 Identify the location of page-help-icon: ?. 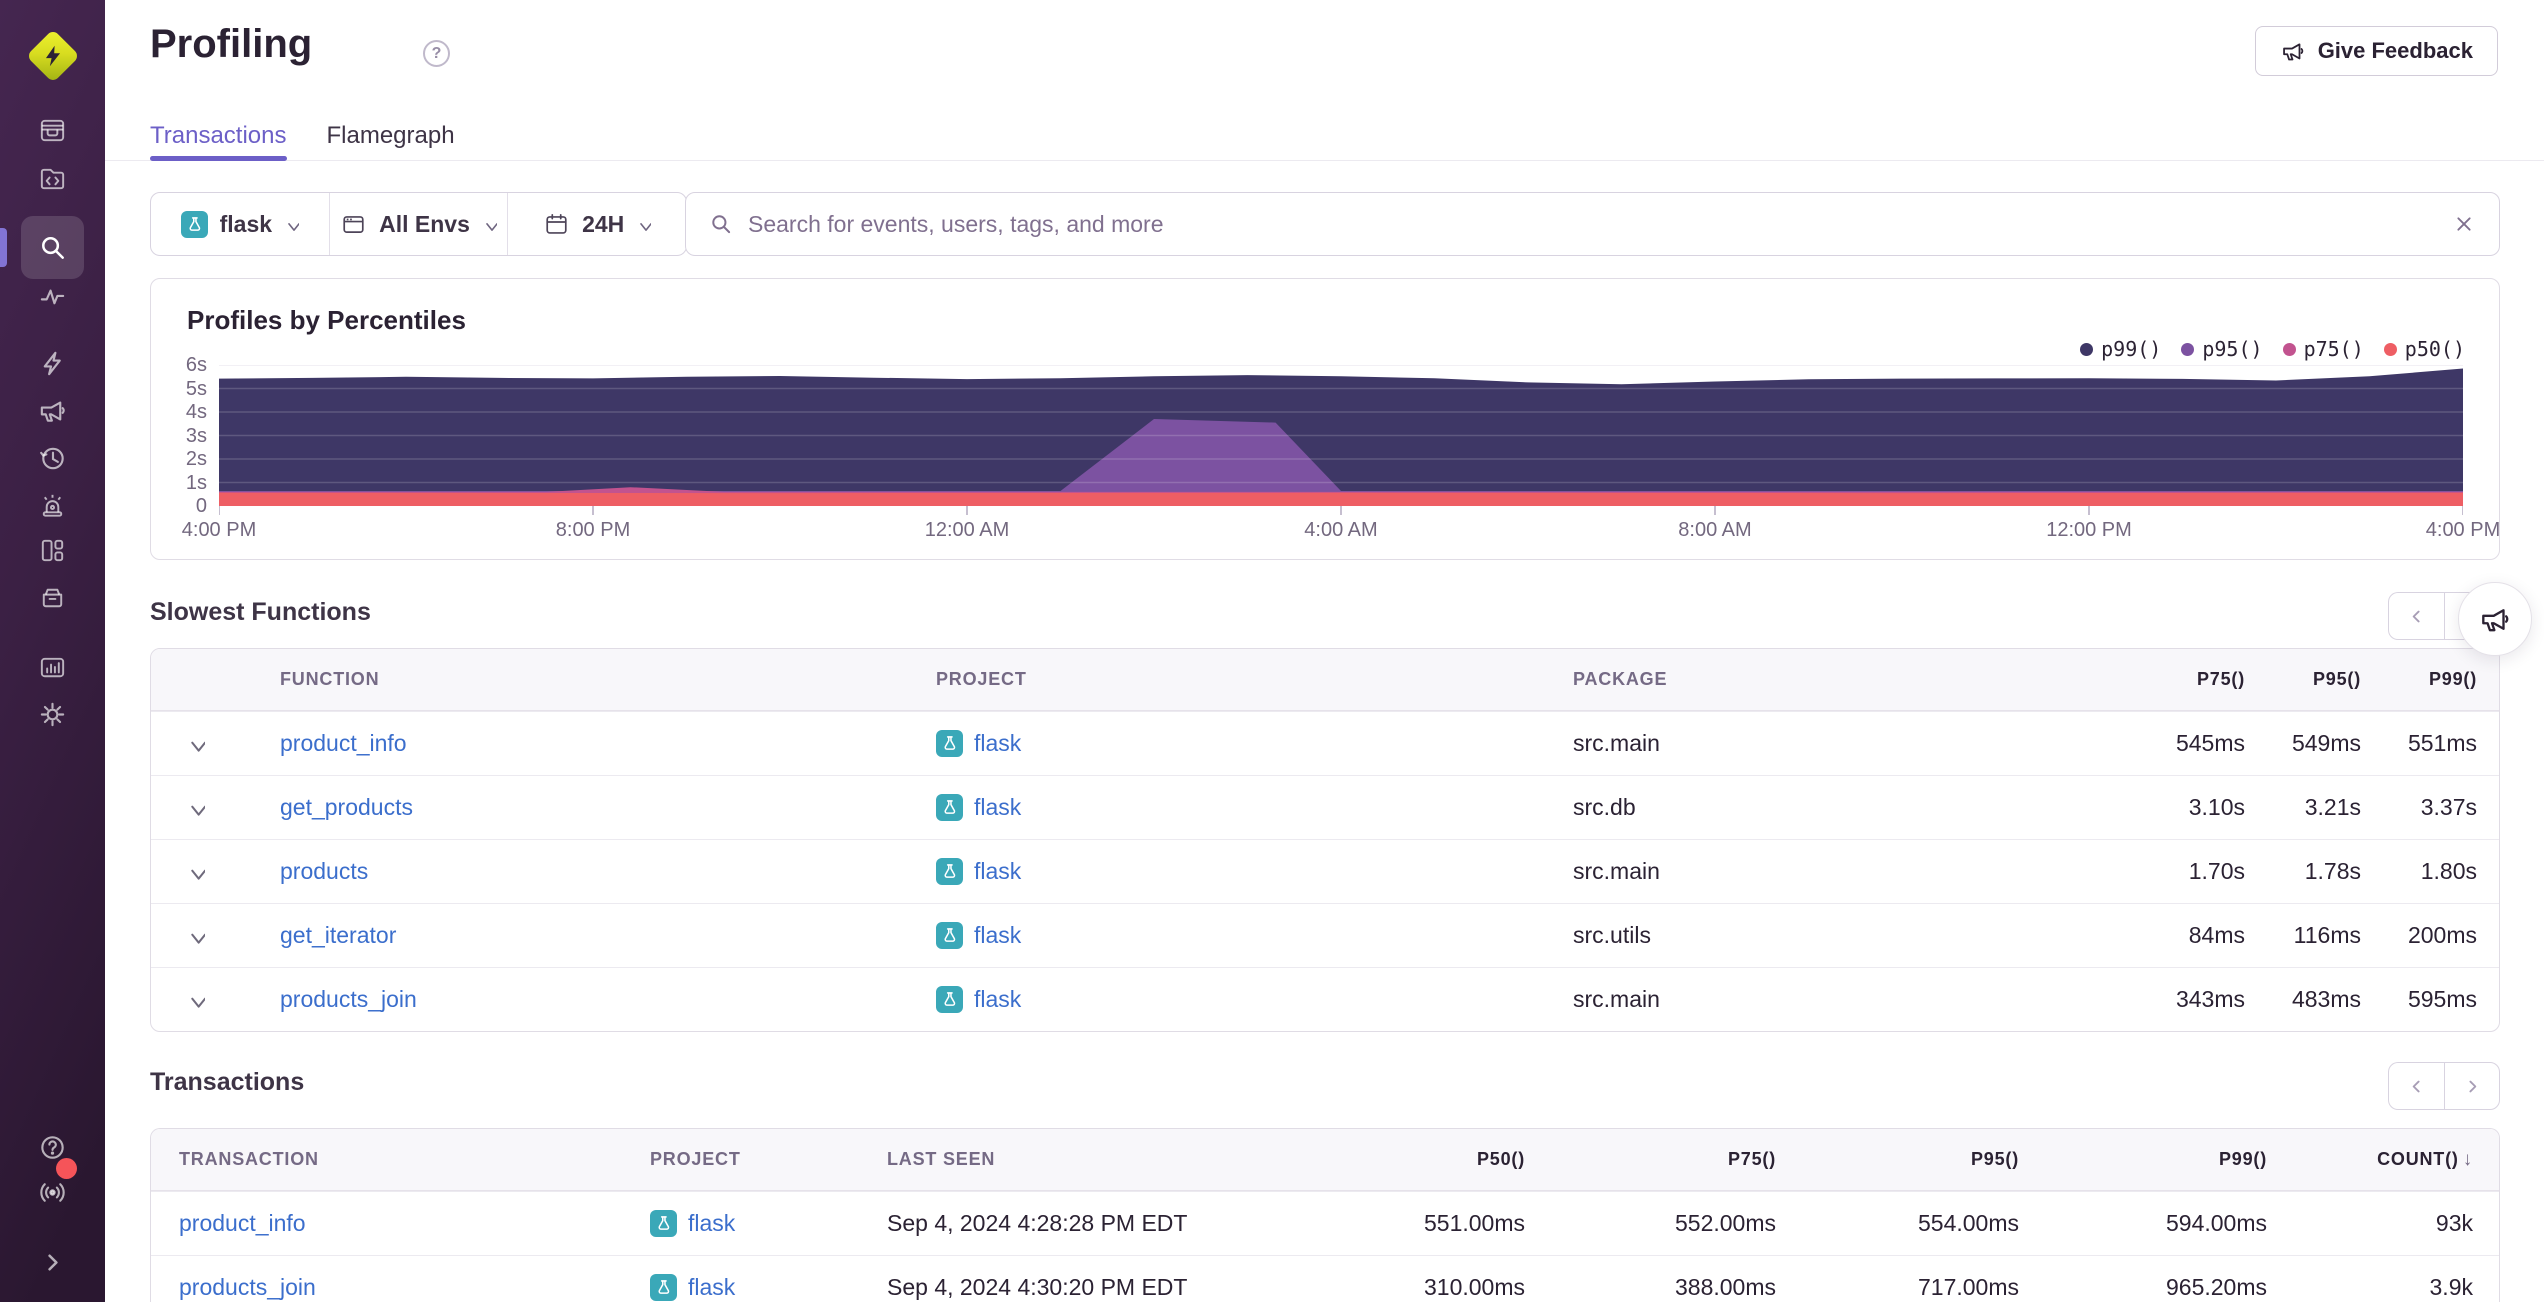
(436, 53).